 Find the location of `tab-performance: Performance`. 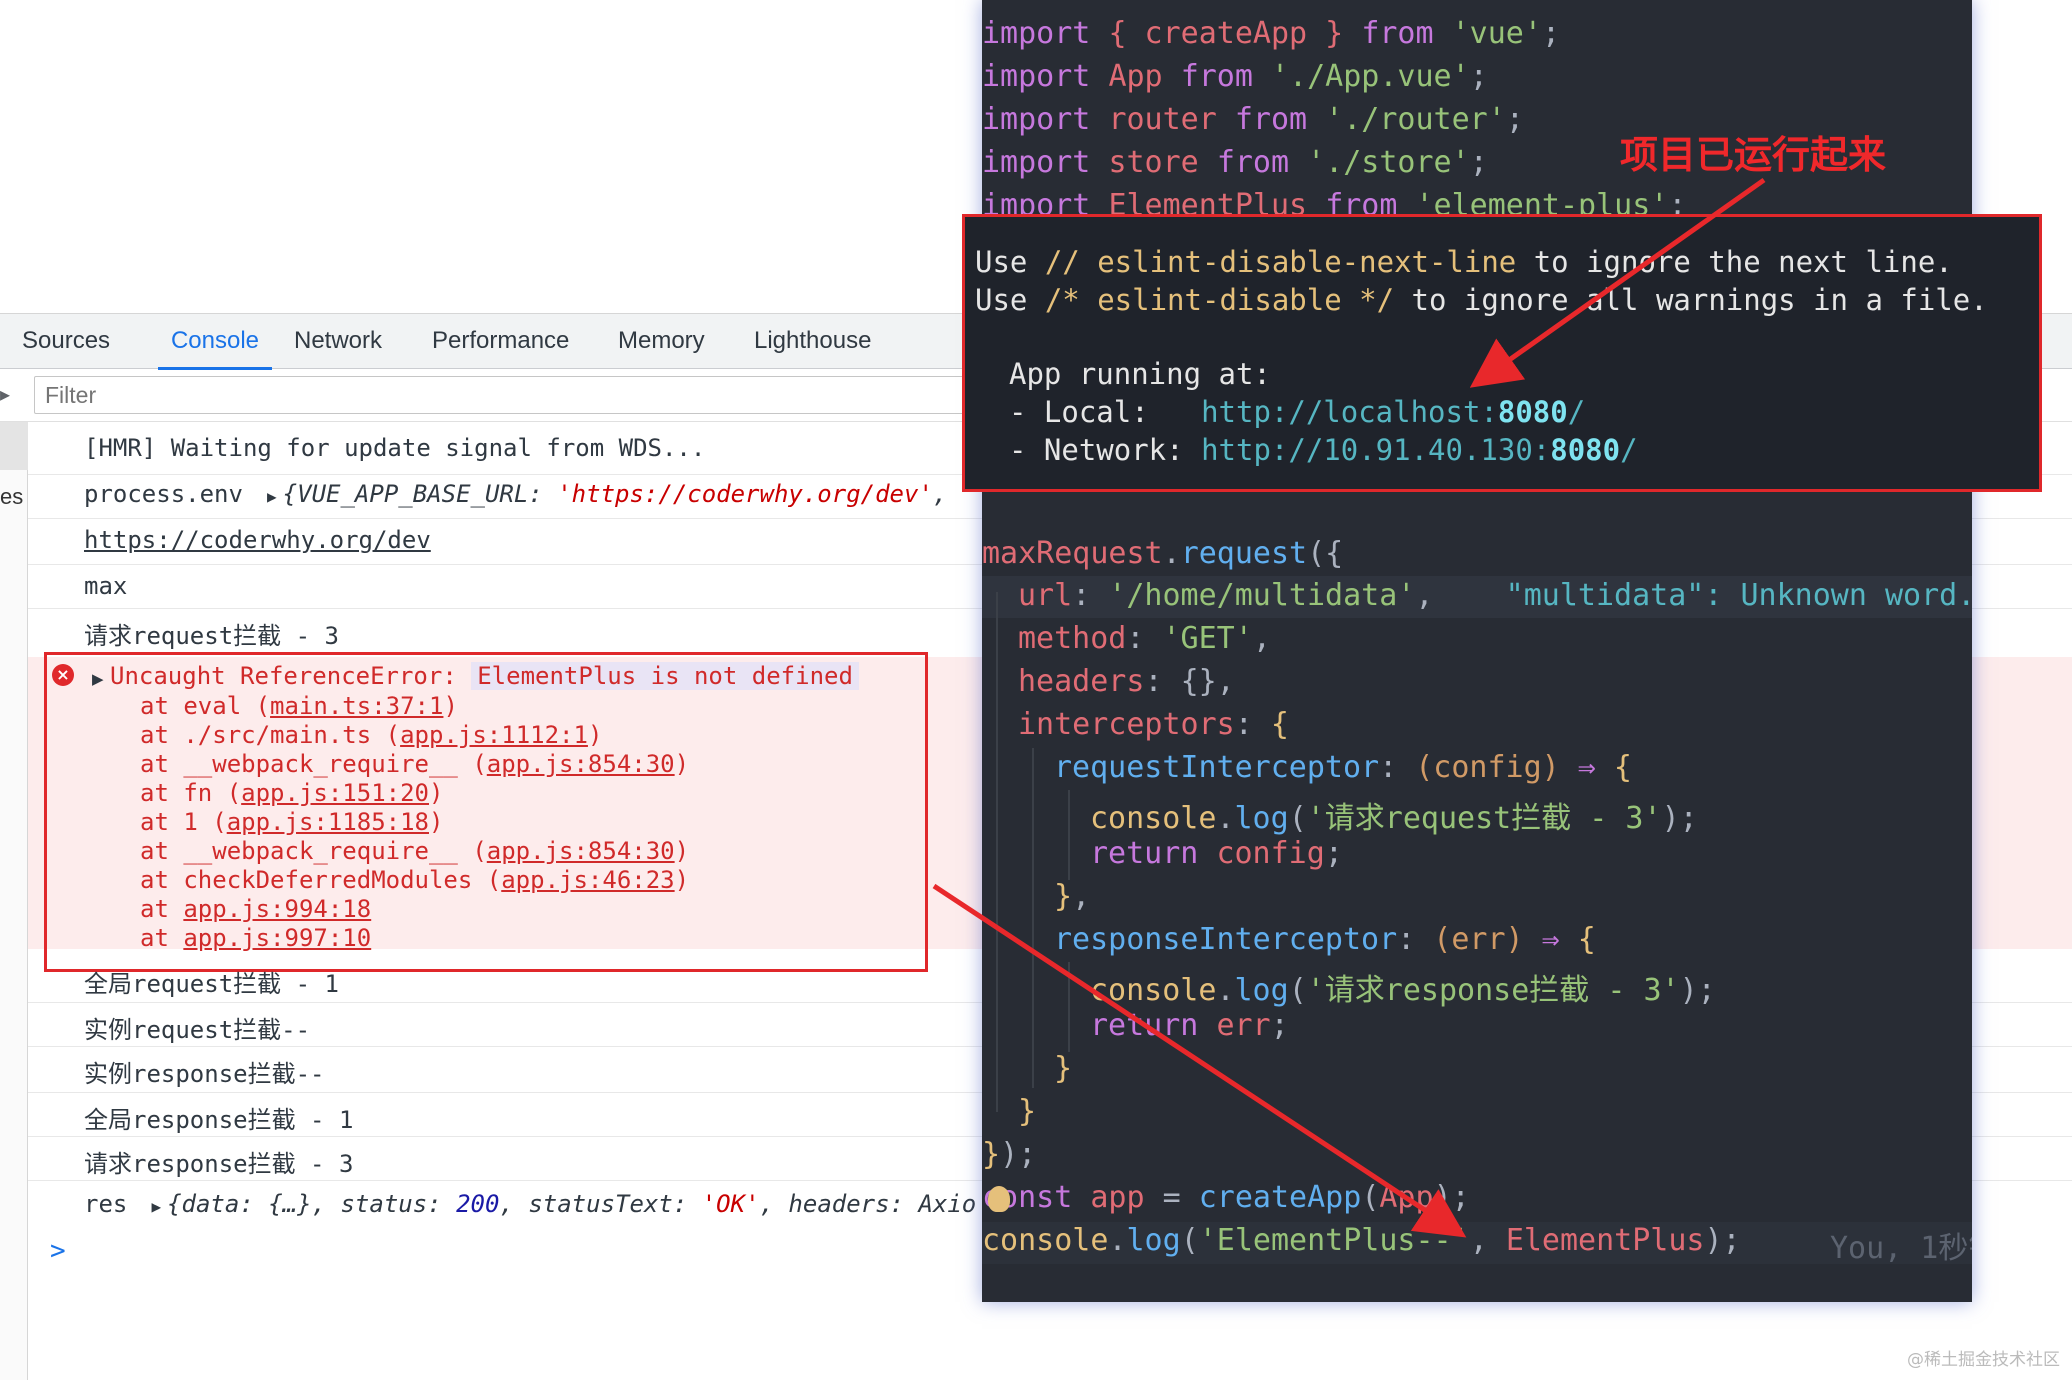

tab-performance: Performance is located at coordinates (500, 342).